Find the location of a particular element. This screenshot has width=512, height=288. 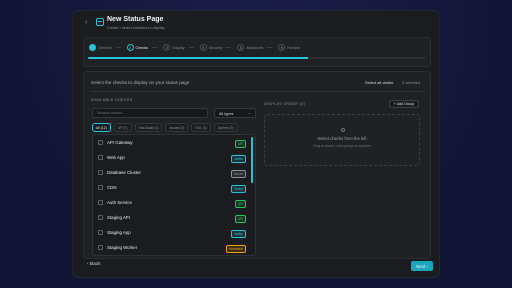

list-scrollbar is located at coordinates (252, 160).